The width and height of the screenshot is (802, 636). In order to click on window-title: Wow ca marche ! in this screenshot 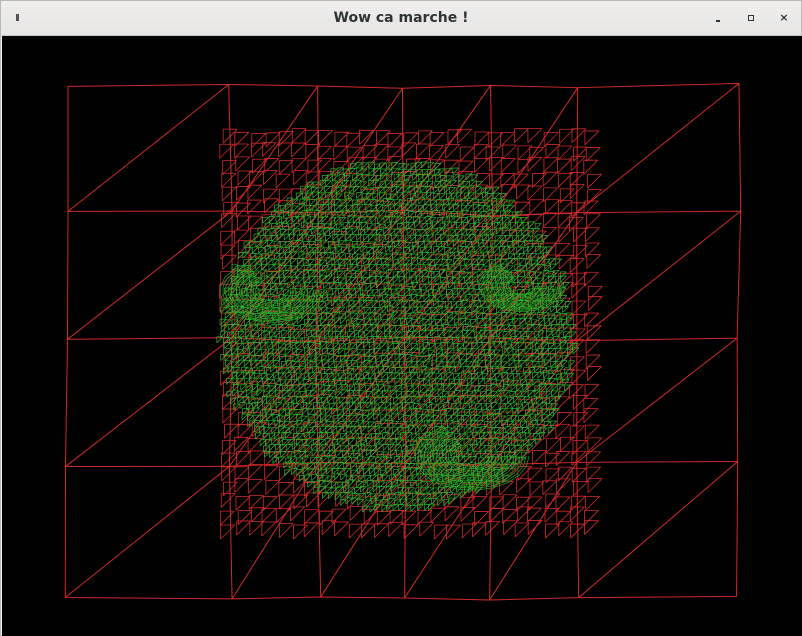, I will do `click(401, 18)`.